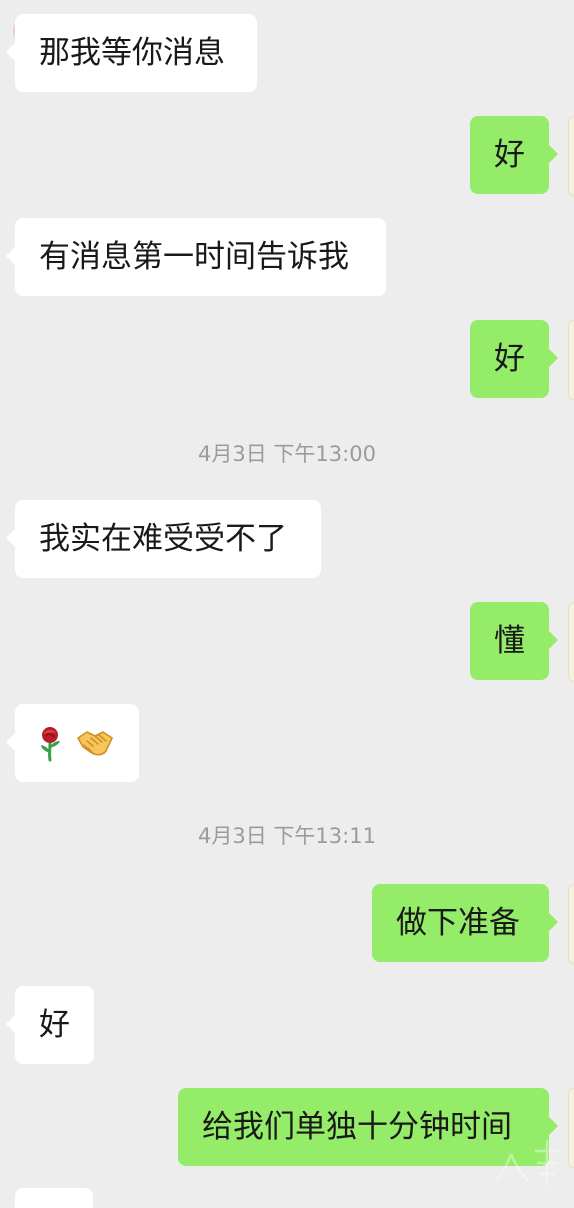 The height and width of the screenshot is (1208, 574). Describe the element at coordinates (54, 1198) in the screenshot. I see `partial-message-bubble` at that location.